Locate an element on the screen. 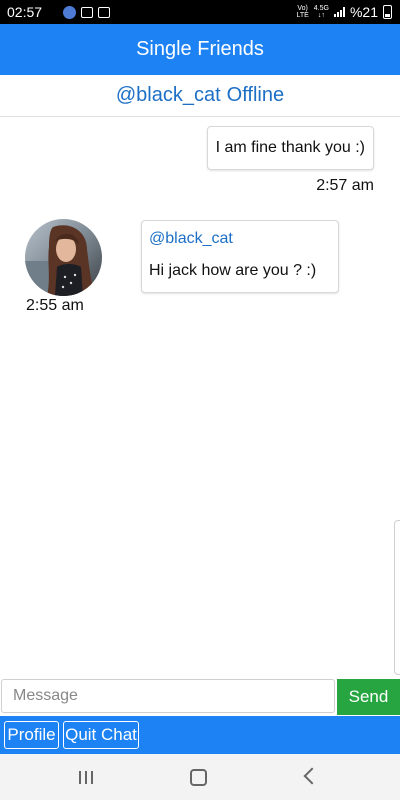  app-notification-icon is located at coordinates (69, 12).